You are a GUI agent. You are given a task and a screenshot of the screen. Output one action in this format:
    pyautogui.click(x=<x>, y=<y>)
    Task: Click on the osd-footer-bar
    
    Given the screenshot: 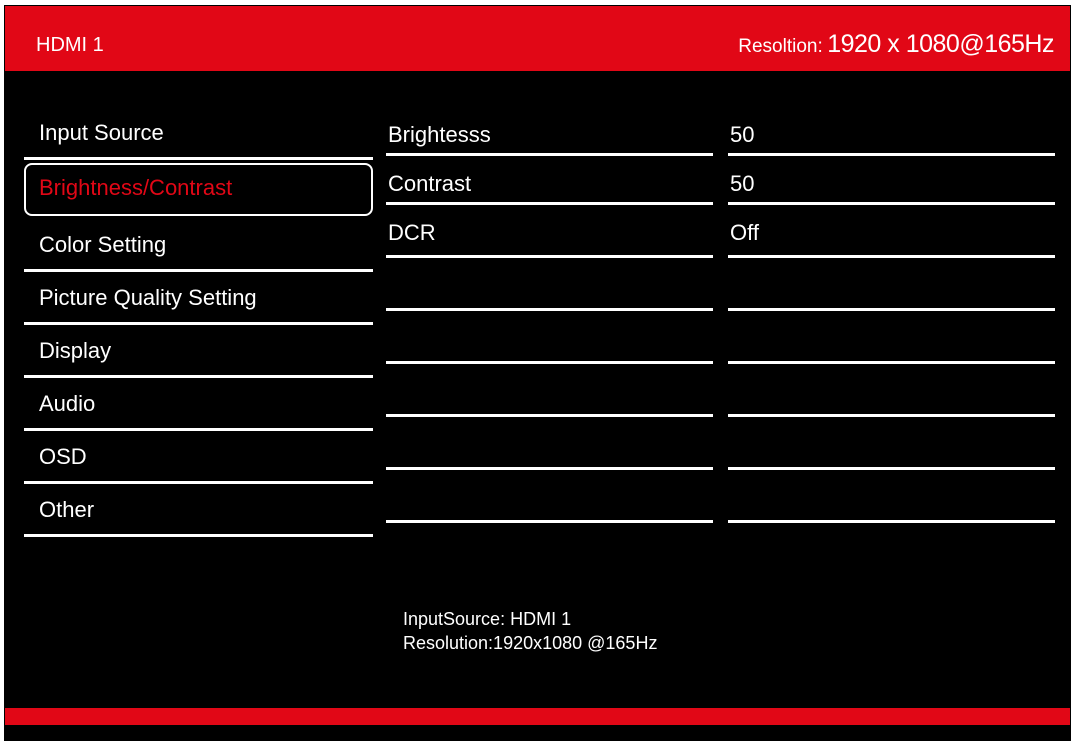 What is the action you would take?
    pyautogui.click(x=537, y=716)
    